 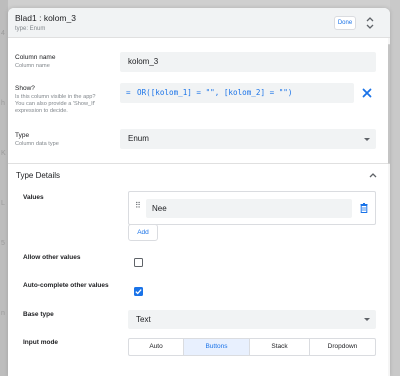 I want to click on input-mode-option-dropdown: Dropdown, so click(x=342, y=347).